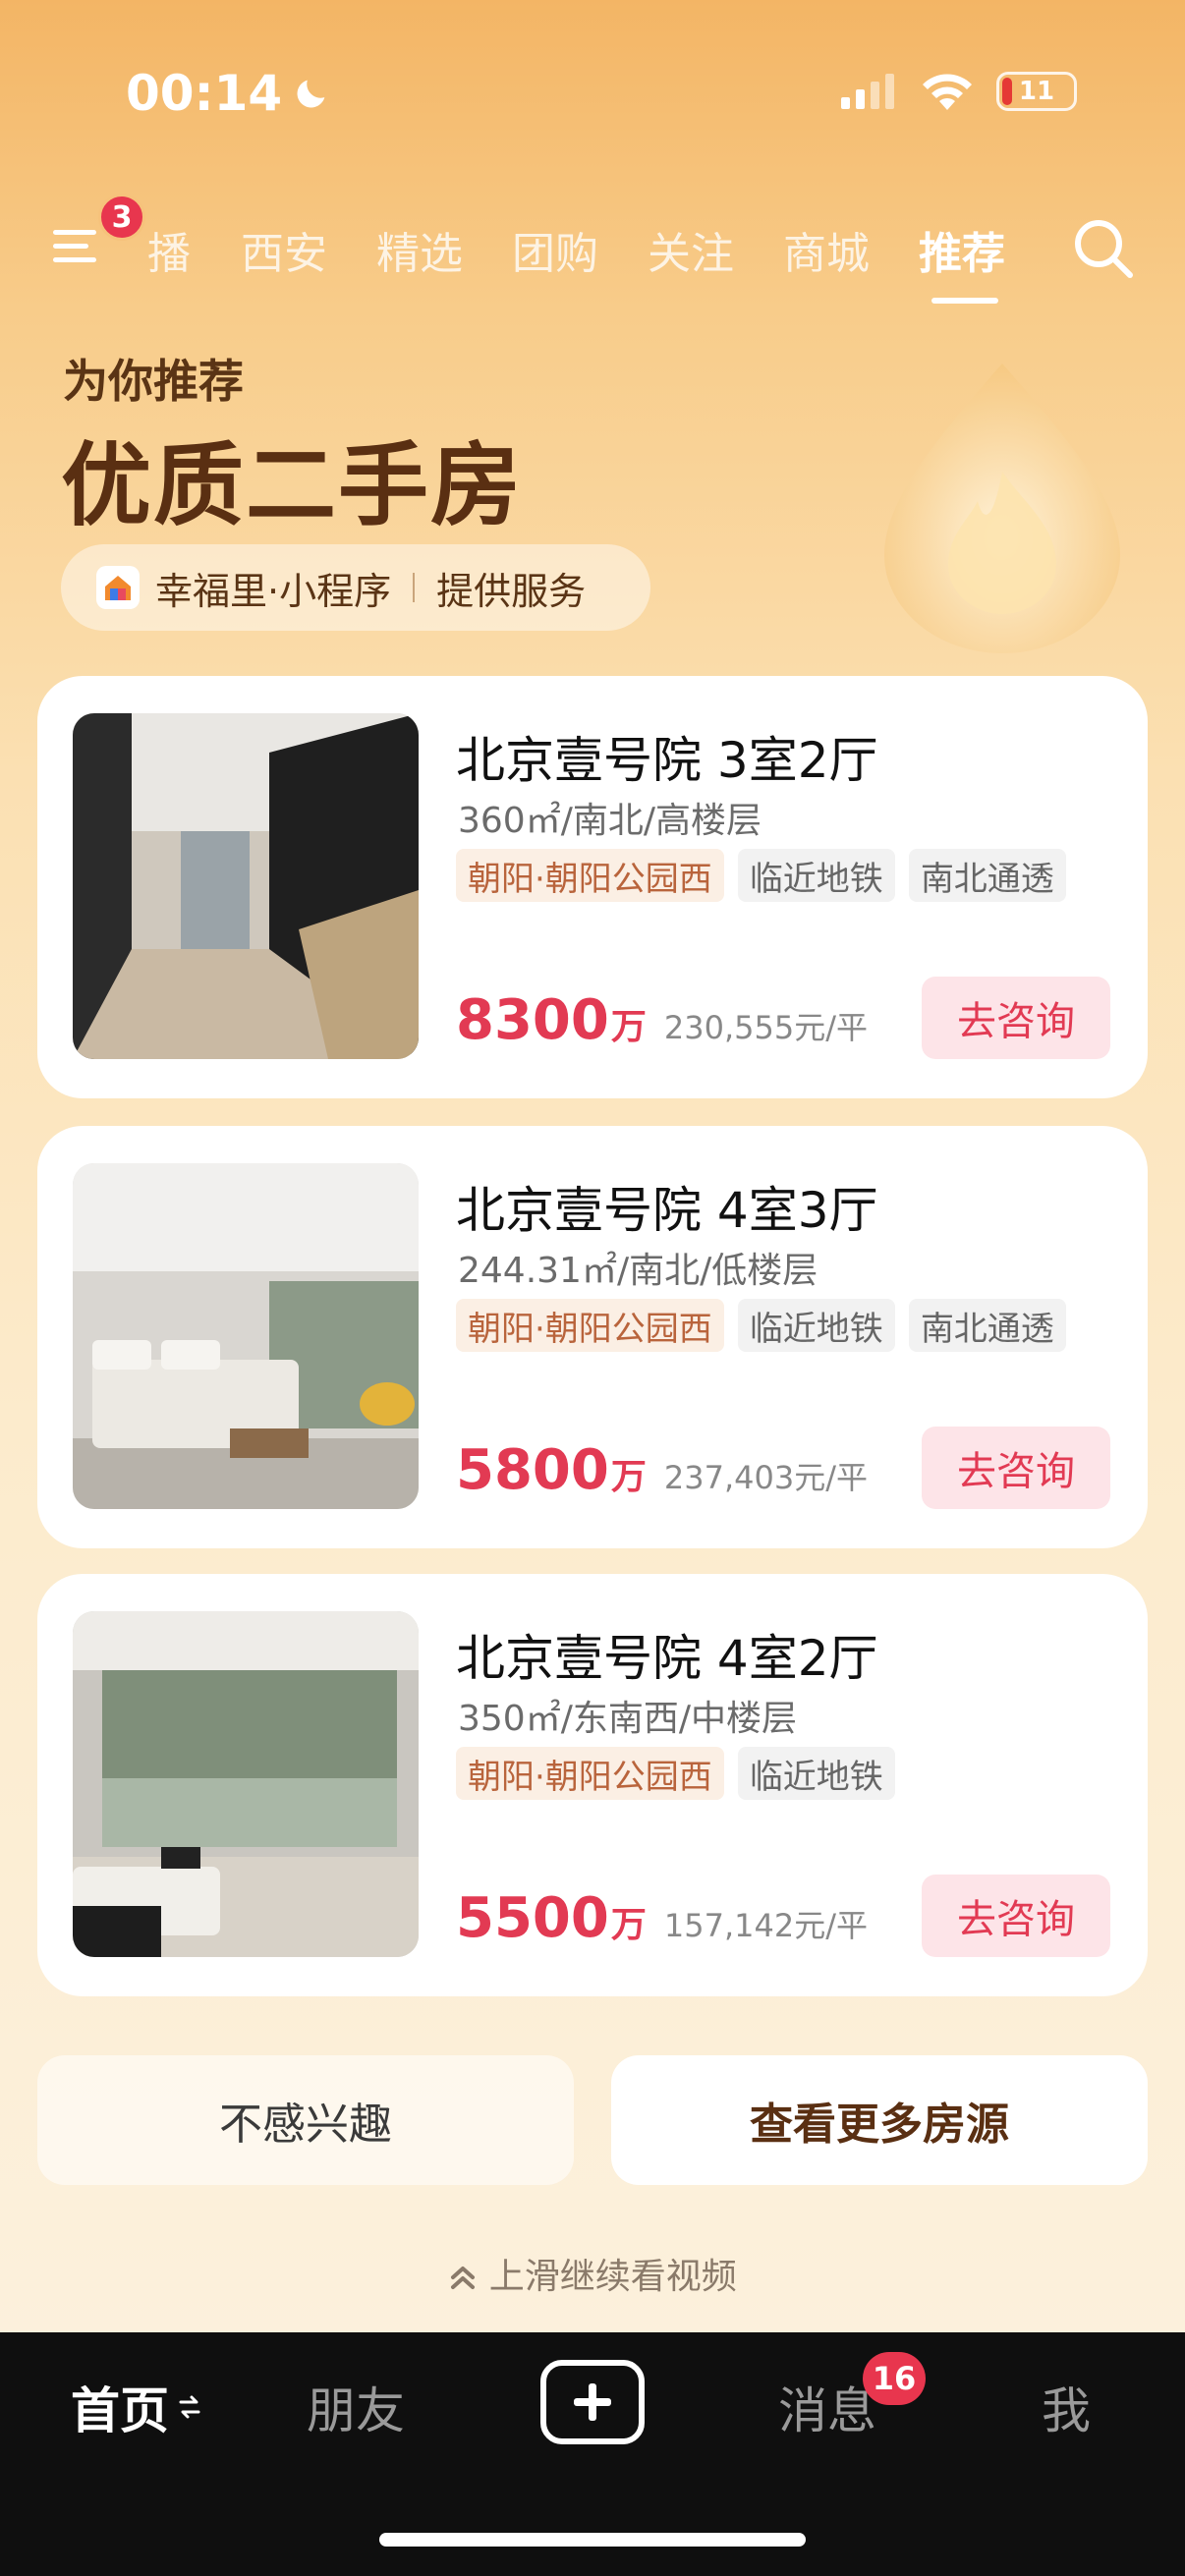 The image size is (1185, 2576). What do you see at coordinates (532, 1918) in the screenshot?
I see `price-value: 5500` at bounding box center [532, 1918].